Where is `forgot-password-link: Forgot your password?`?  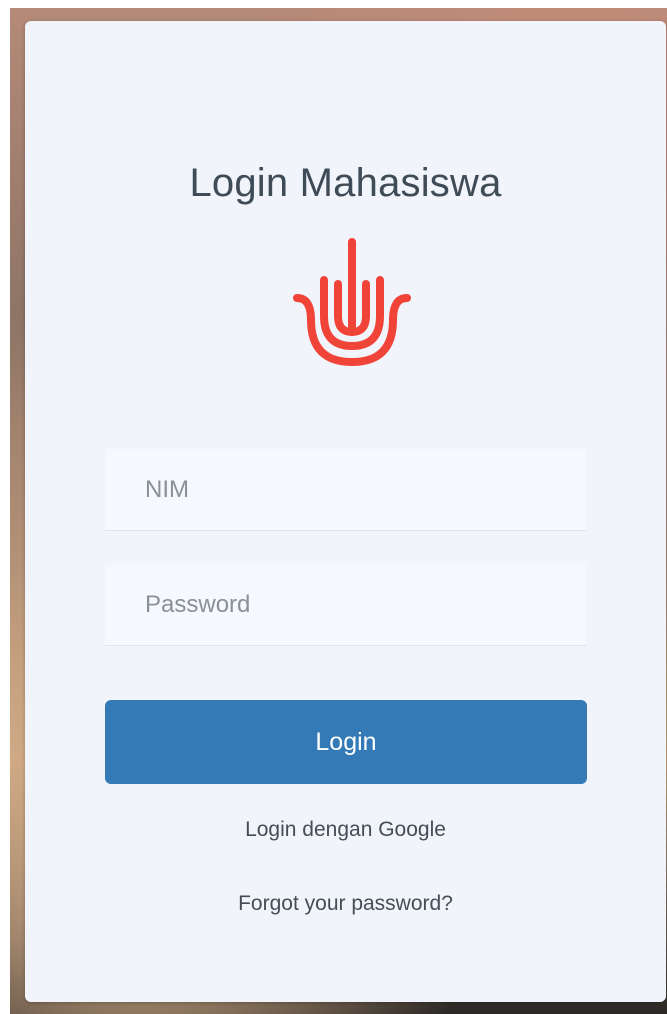
forgot-password-link: Forgot your password? is located at coordinates (345, 904).